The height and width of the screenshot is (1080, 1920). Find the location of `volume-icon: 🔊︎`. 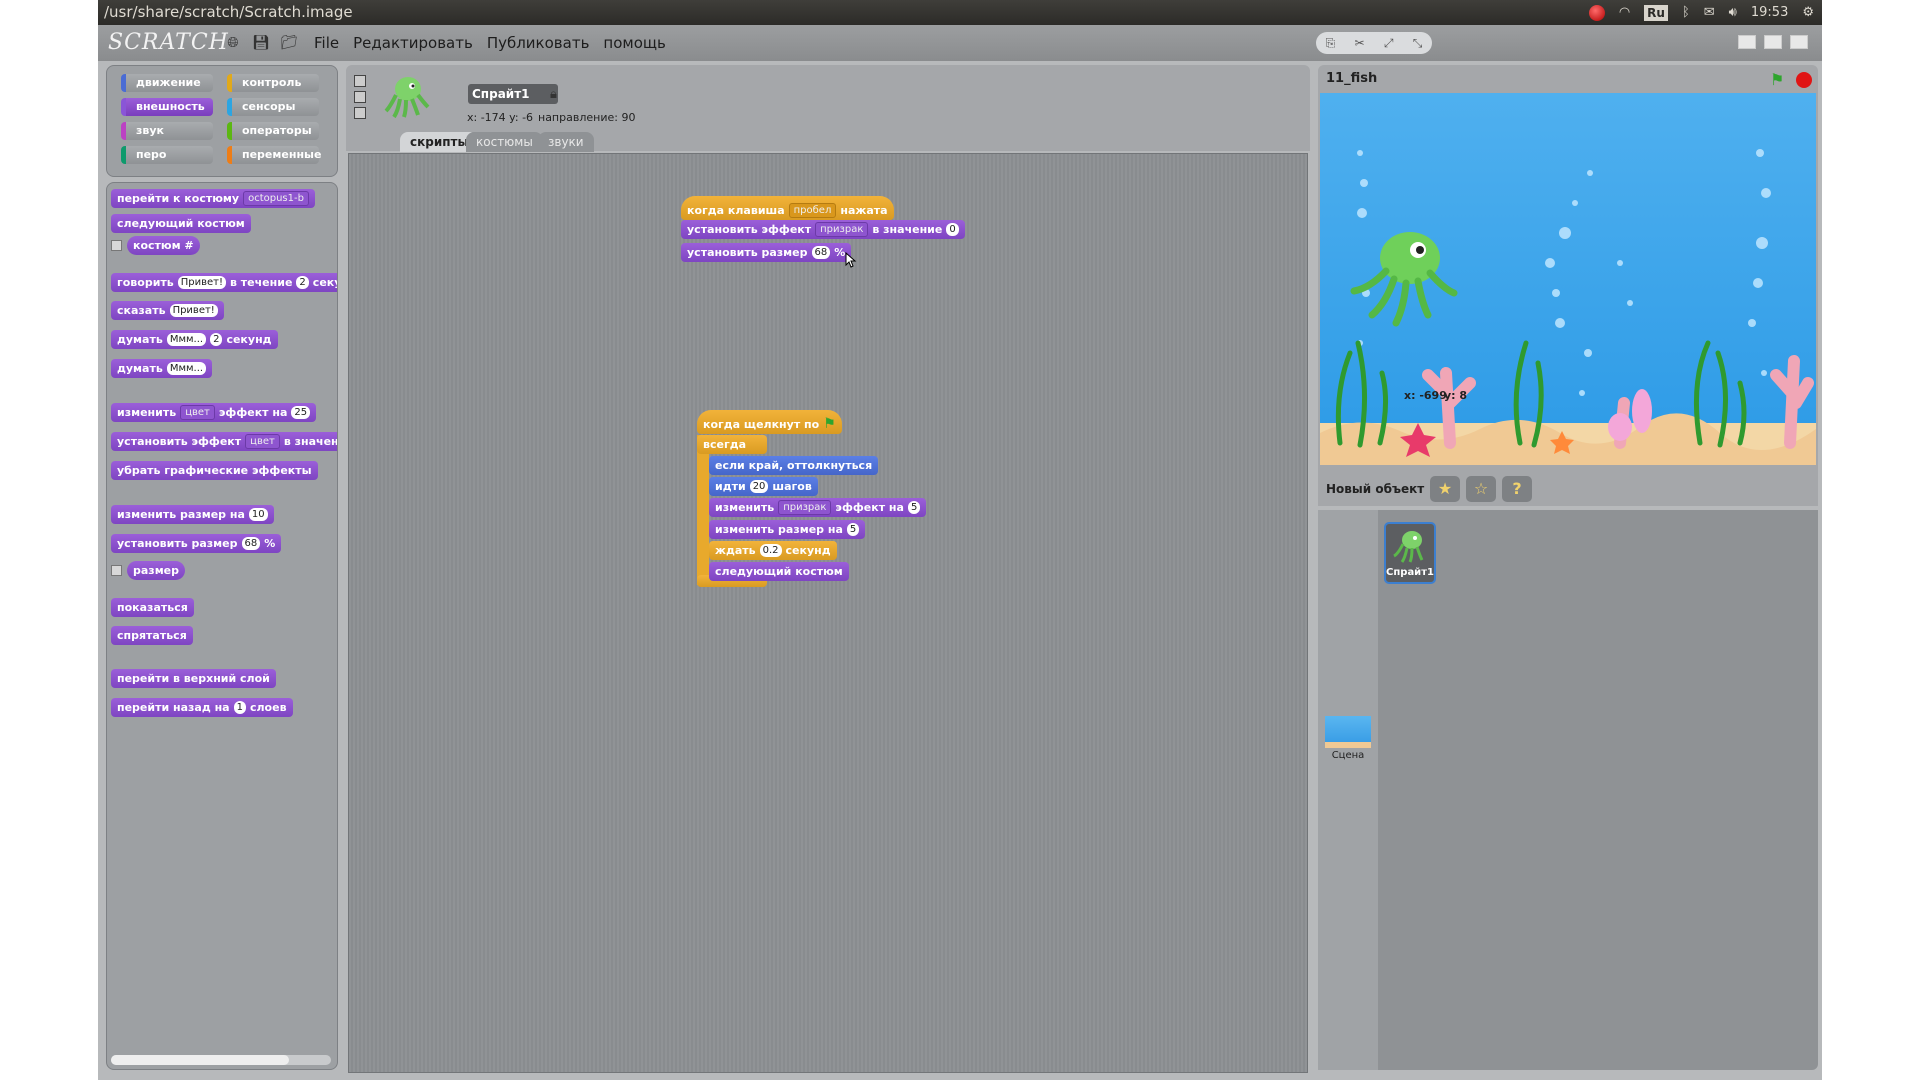

volume-icon: 🔊︎ is located at coordinates (1733, 12).